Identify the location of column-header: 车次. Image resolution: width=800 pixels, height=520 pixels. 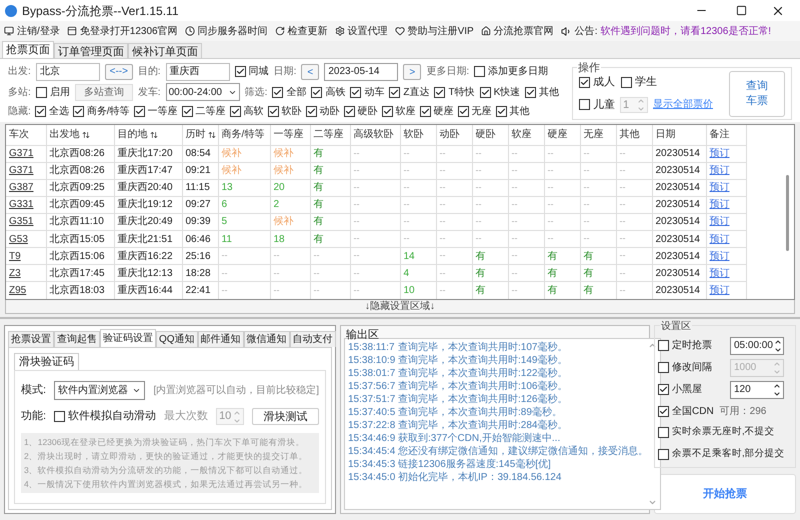
(26, 135).